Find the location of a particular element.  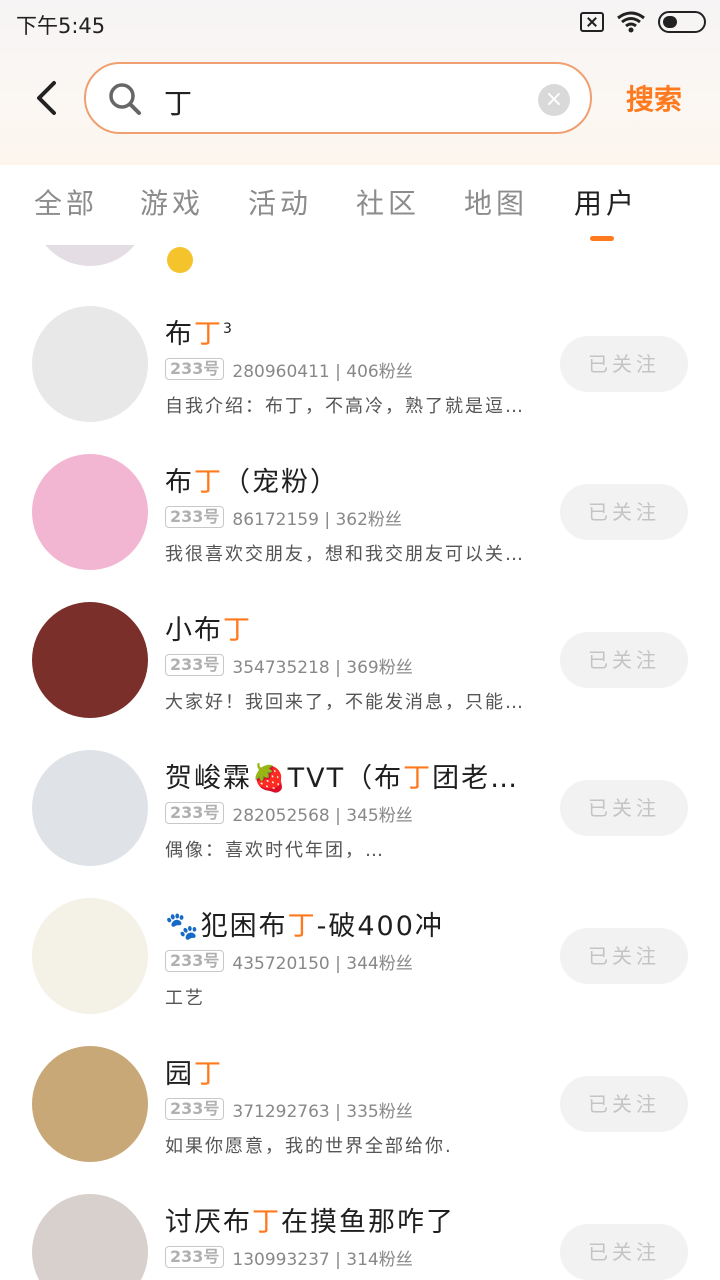

user-meta: 233号 371292763 | 335粉丝 is located at coordinates (289, 1109).